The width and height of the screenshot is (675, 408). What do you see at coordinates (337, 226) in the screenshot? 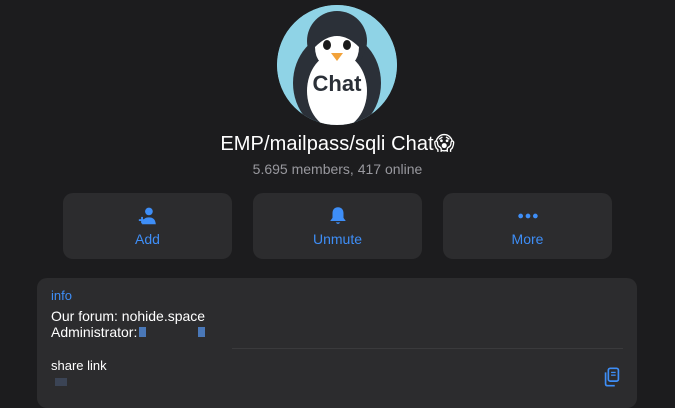
I see `unmute-button: Unmute` at bounding box center [337, 226].